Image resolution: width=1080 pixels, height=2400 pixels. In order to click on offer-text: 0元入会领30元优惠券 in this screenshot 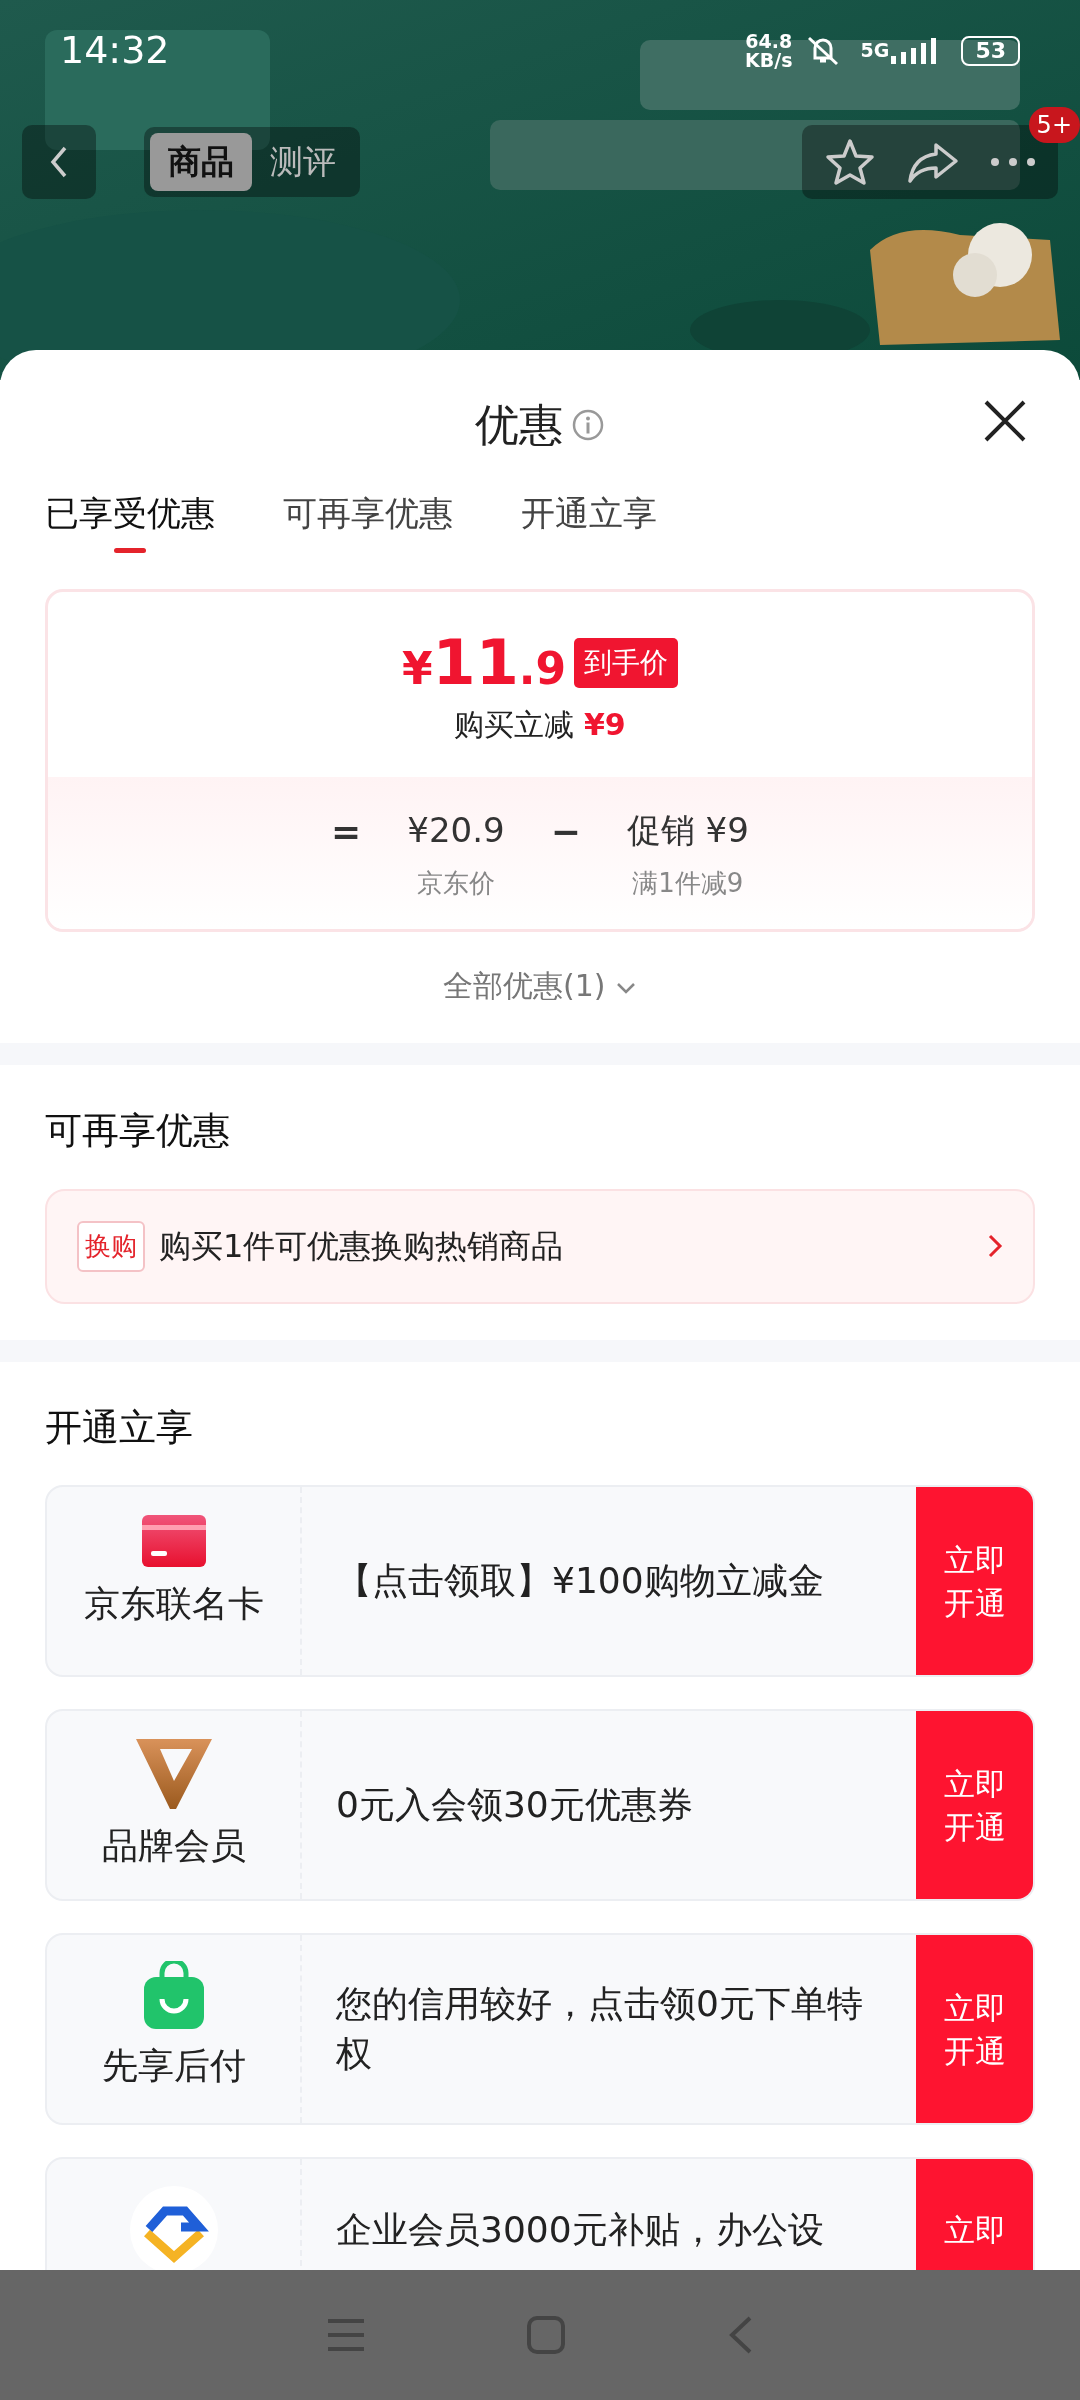, I will do `click(514, 1804)`.